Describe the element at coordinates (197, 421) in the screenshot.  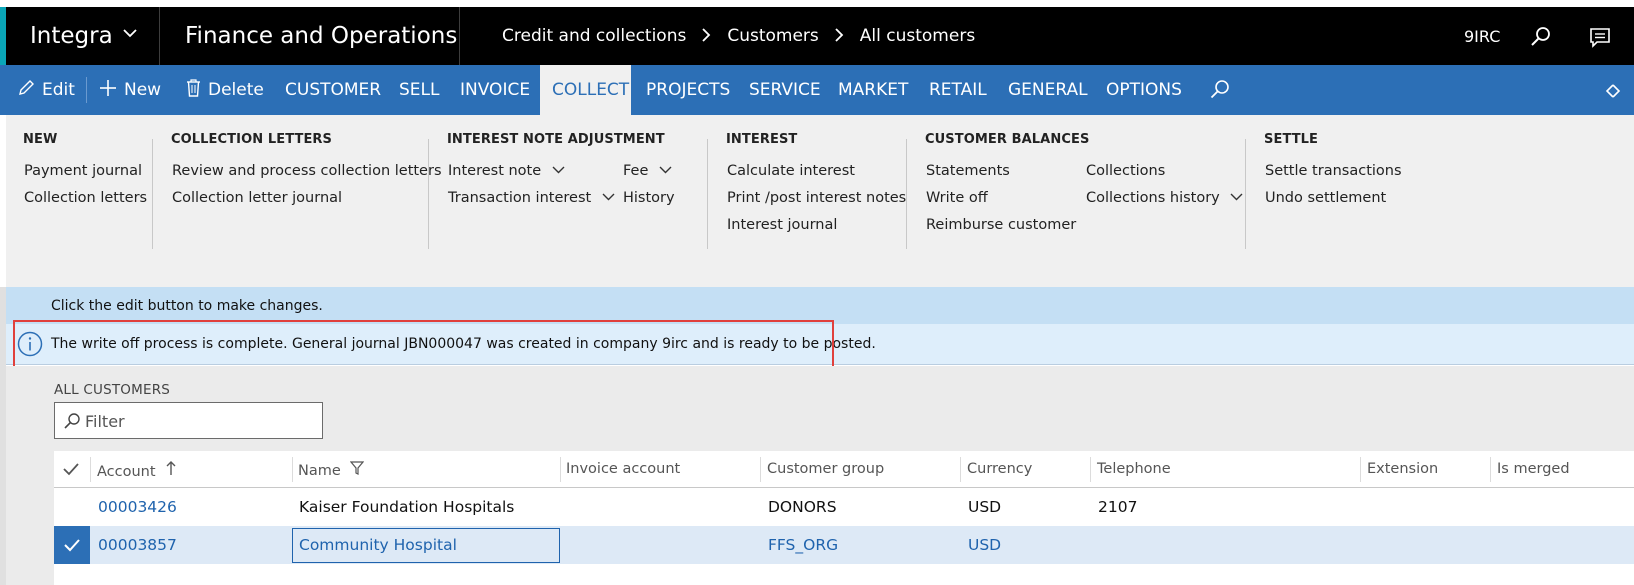
I see `filter-input` at that location.